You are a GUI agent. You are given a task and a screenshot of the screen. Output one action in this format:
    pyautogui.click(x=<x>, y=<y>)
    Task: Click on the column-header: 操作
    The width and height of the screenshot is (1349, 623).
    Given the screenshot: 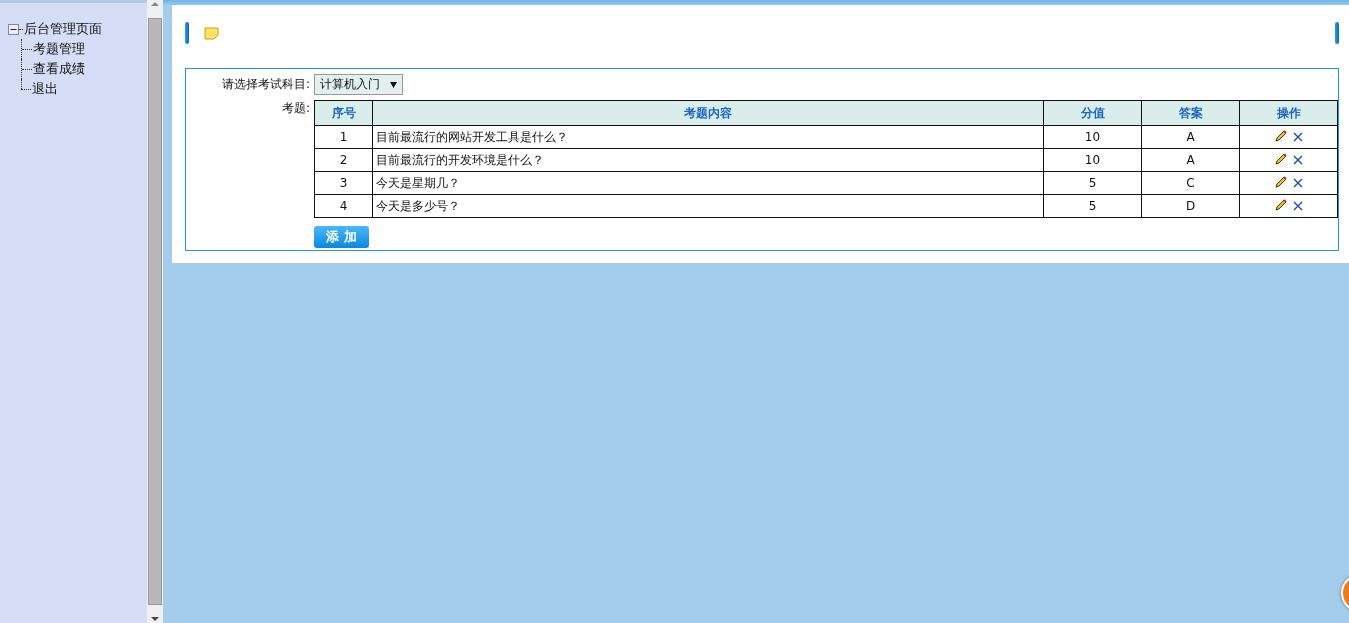 What is the action you would take?
    pyautogui.click(x=1288, y=113)
    